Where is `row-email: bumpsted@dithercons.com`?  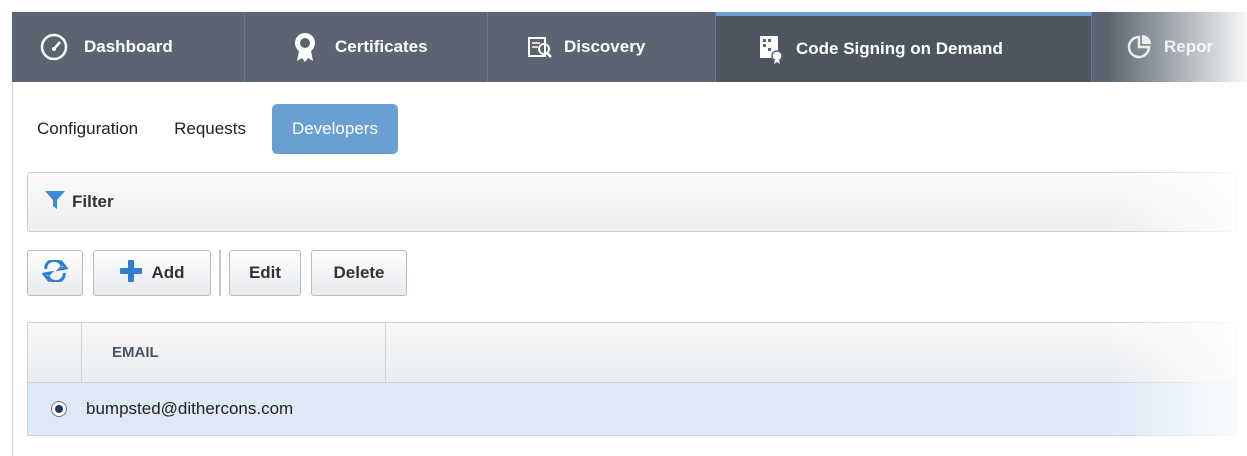
row-email: bumpsted@dithercons.com is located at coordinates (190, 408).